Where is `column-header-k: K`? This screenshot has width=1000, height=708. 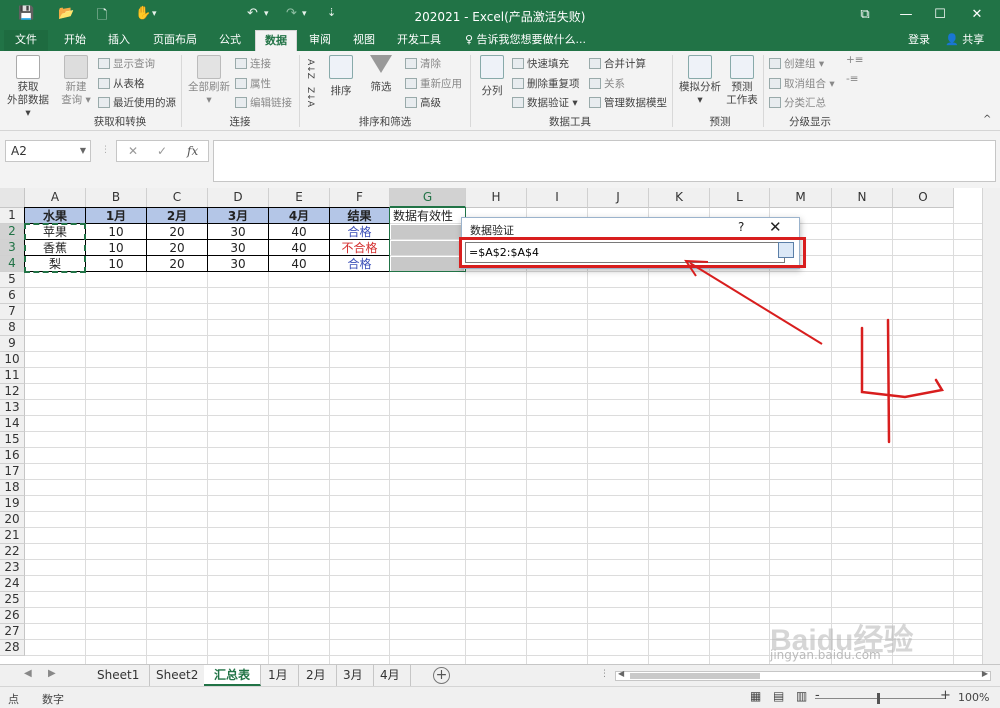
column-header-k: K is located at coordinates (679, 198).